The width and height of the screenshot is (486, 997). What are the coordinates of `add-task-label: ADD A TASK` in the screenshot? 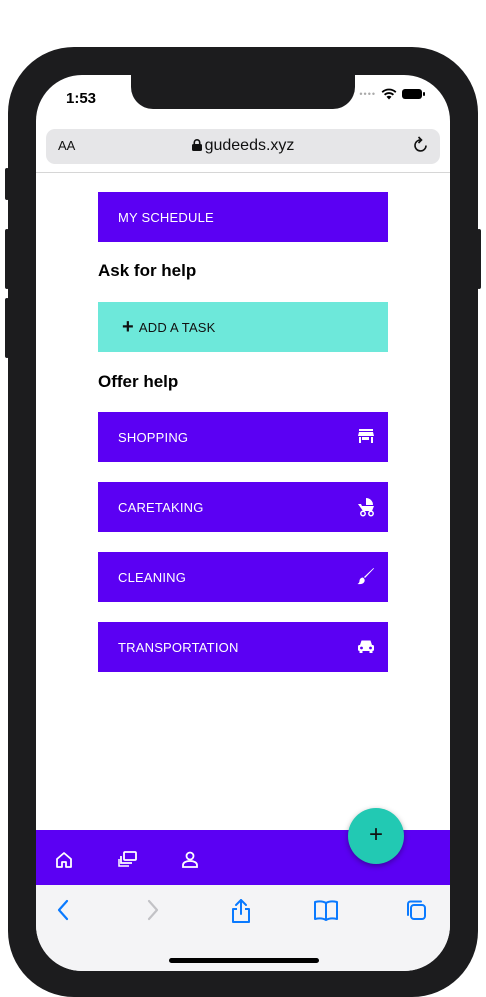 It's located at (177, 327).